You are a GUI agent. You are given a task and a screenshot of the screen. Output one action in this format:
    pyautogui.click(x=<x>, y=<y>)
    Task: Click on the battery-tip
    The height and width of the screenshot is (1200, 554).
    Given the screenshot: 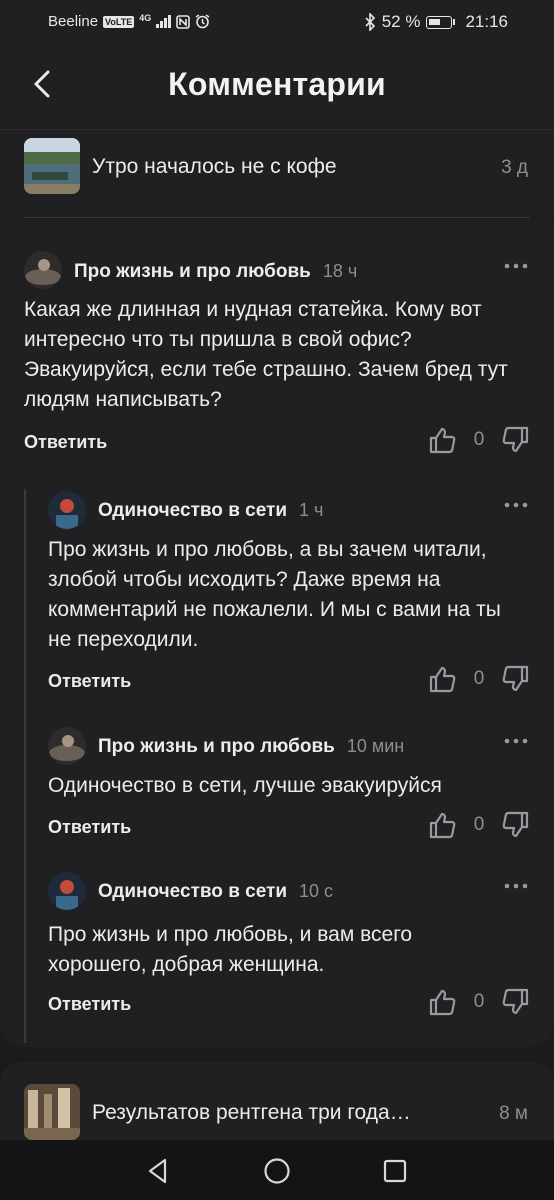 What is the action you would take?
    pyautogui.click(x=454, y=22)
    